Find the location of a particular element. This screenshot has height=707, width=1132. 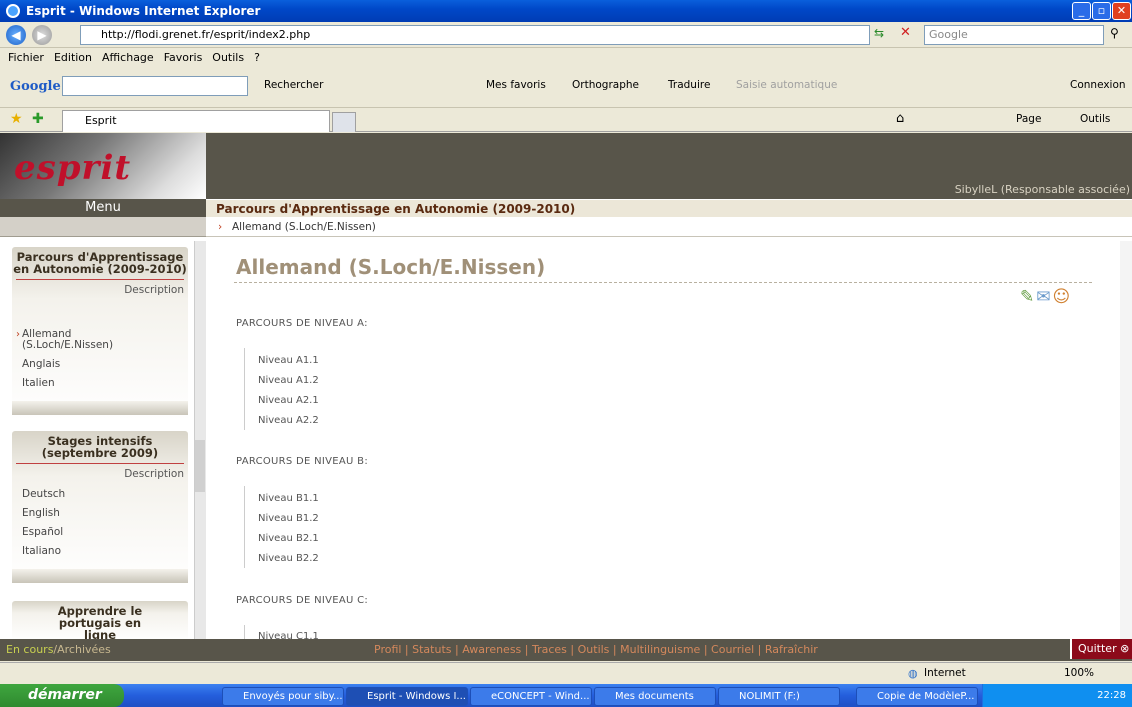

level-link: Niveau A2.1 is located at coordinates (288, 400).